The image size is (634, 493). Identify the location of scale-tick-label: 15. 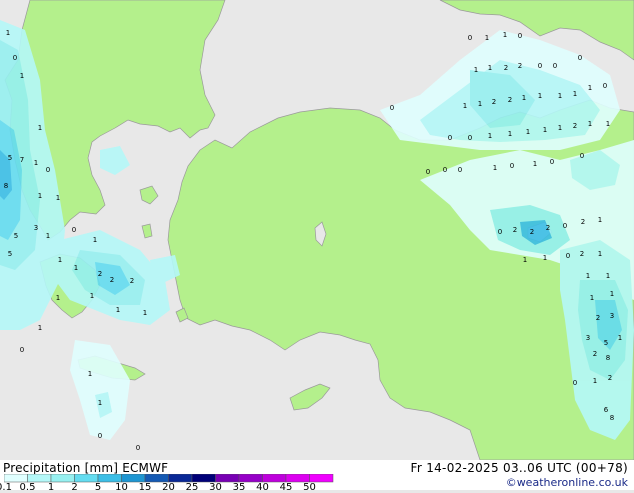
(145, 487).